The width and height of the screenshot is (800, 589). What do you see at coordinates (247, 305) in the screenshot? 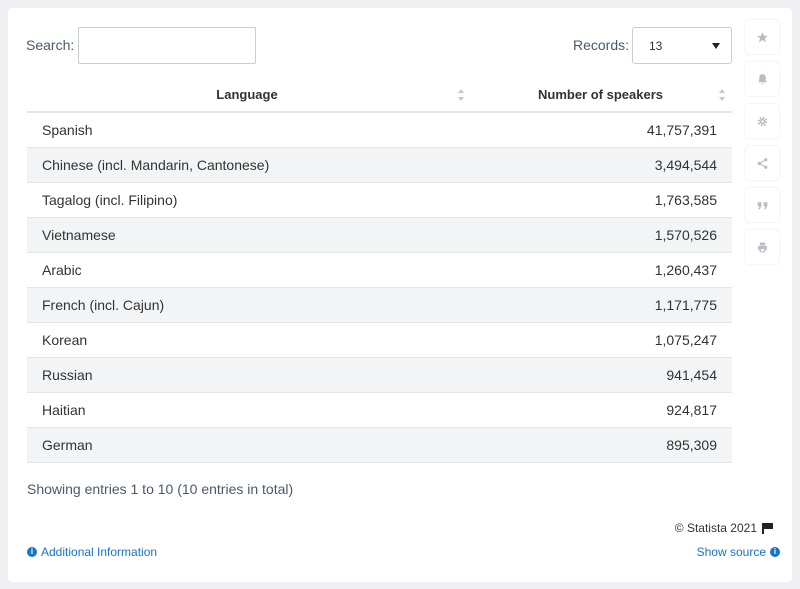
I see `language-cell: French (incl. Cajun)` at bounding box center [247, 305].